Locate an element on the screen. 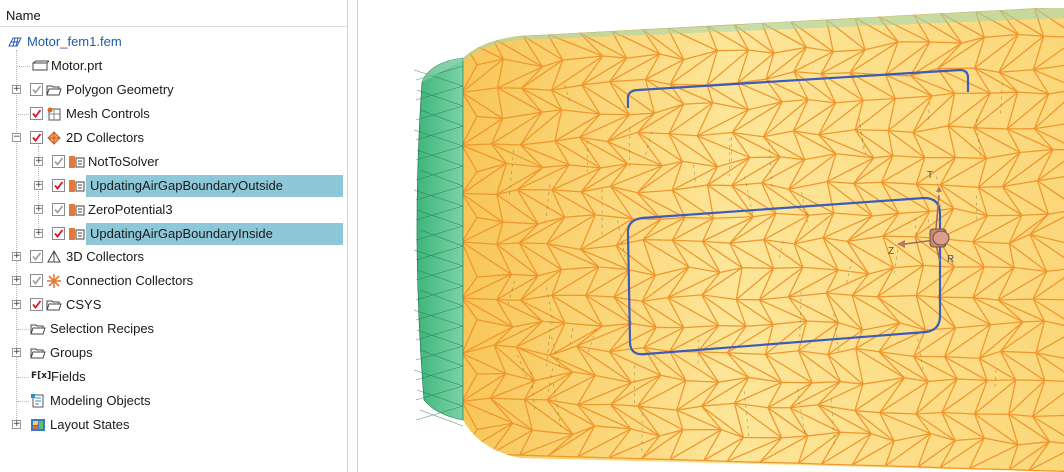 The height and width of the screenshot is (472, 1064). root-label: Motor_fem1.fem is located at coordinates (74, 41).